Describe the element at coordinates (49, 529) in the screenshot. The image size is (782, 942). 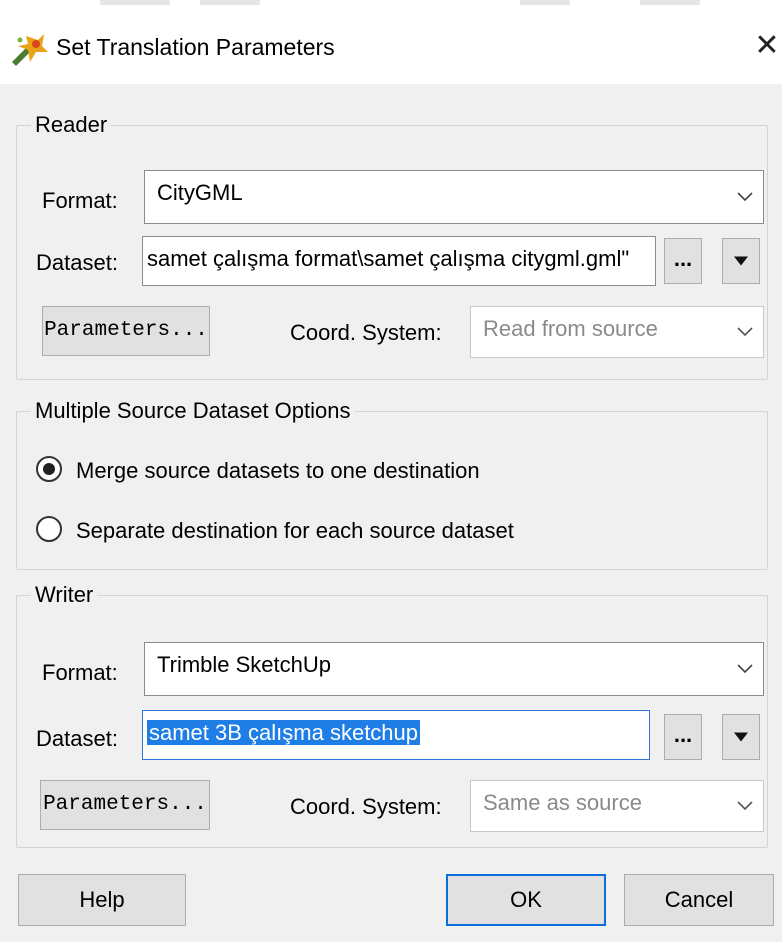
I see `separate-radio` at that location.